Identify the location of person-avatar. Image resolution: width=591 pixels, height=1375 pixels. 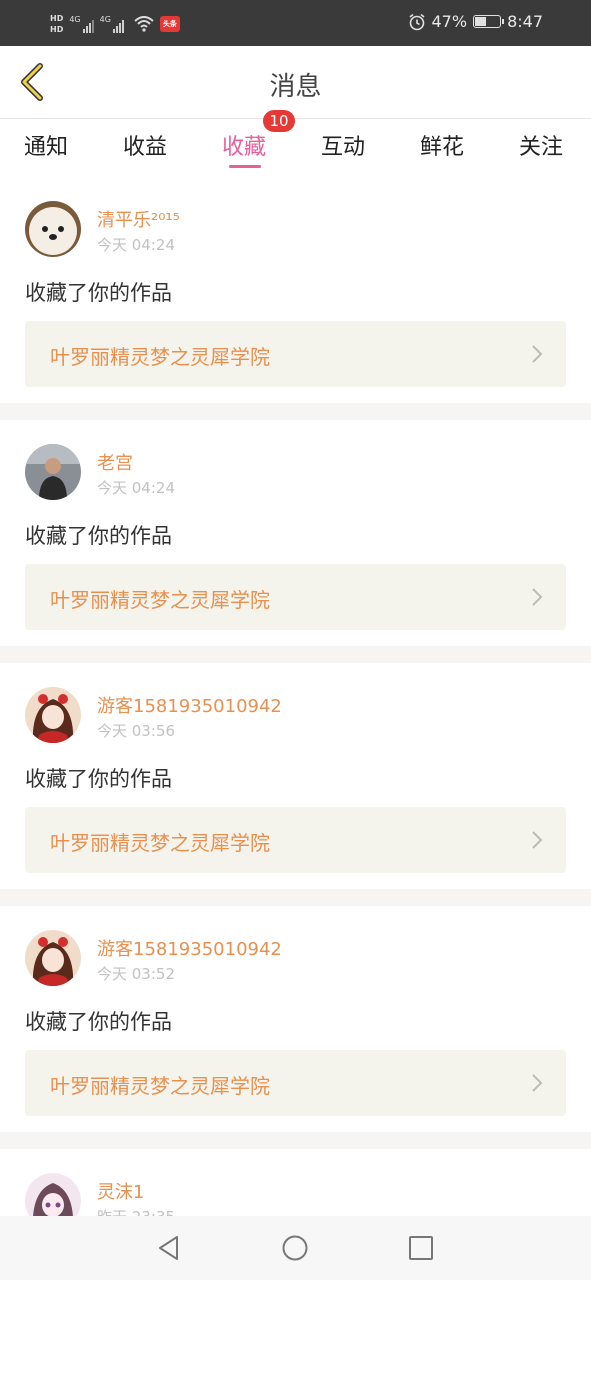
(53, 472).